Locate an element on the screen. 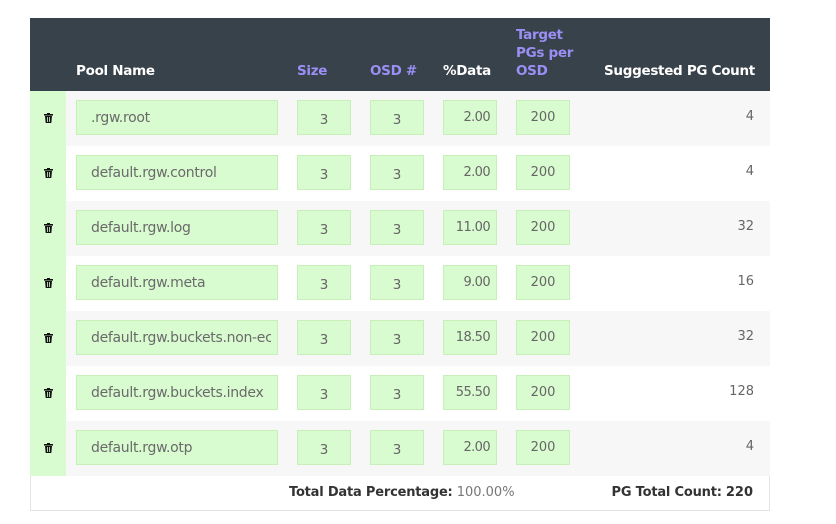 This screenshot has height=524, width=836. header-size-link: Size is located at coordinates (312, 71).